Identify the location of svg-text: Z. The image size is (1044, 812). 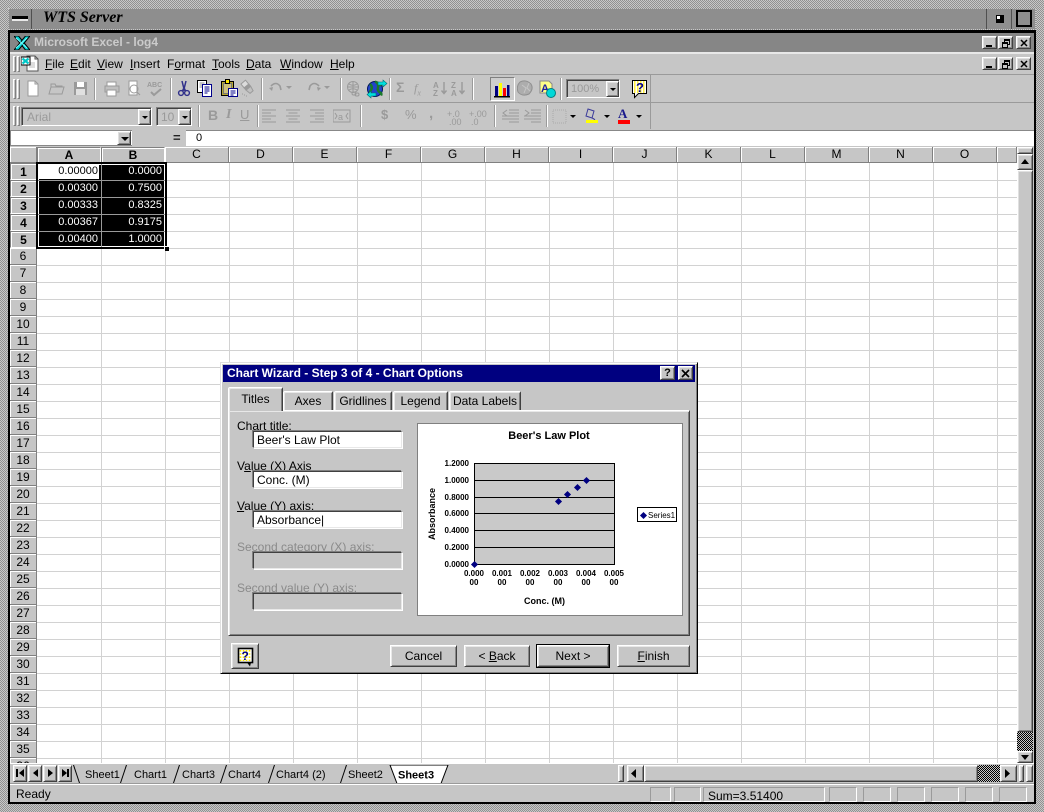
(435, 93).